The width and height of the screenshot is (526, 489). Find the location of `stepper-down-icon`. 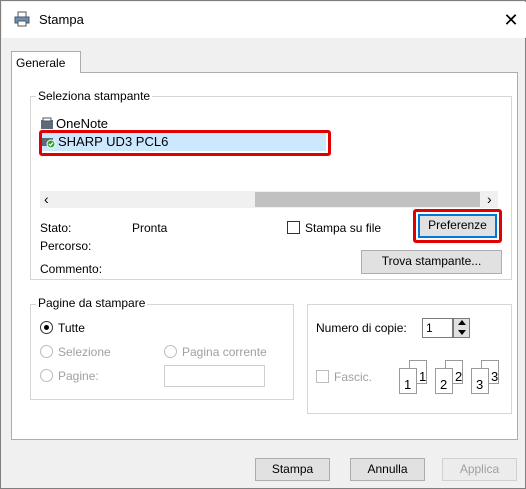

stepper-down-icon is located at coordinates (462, 332).